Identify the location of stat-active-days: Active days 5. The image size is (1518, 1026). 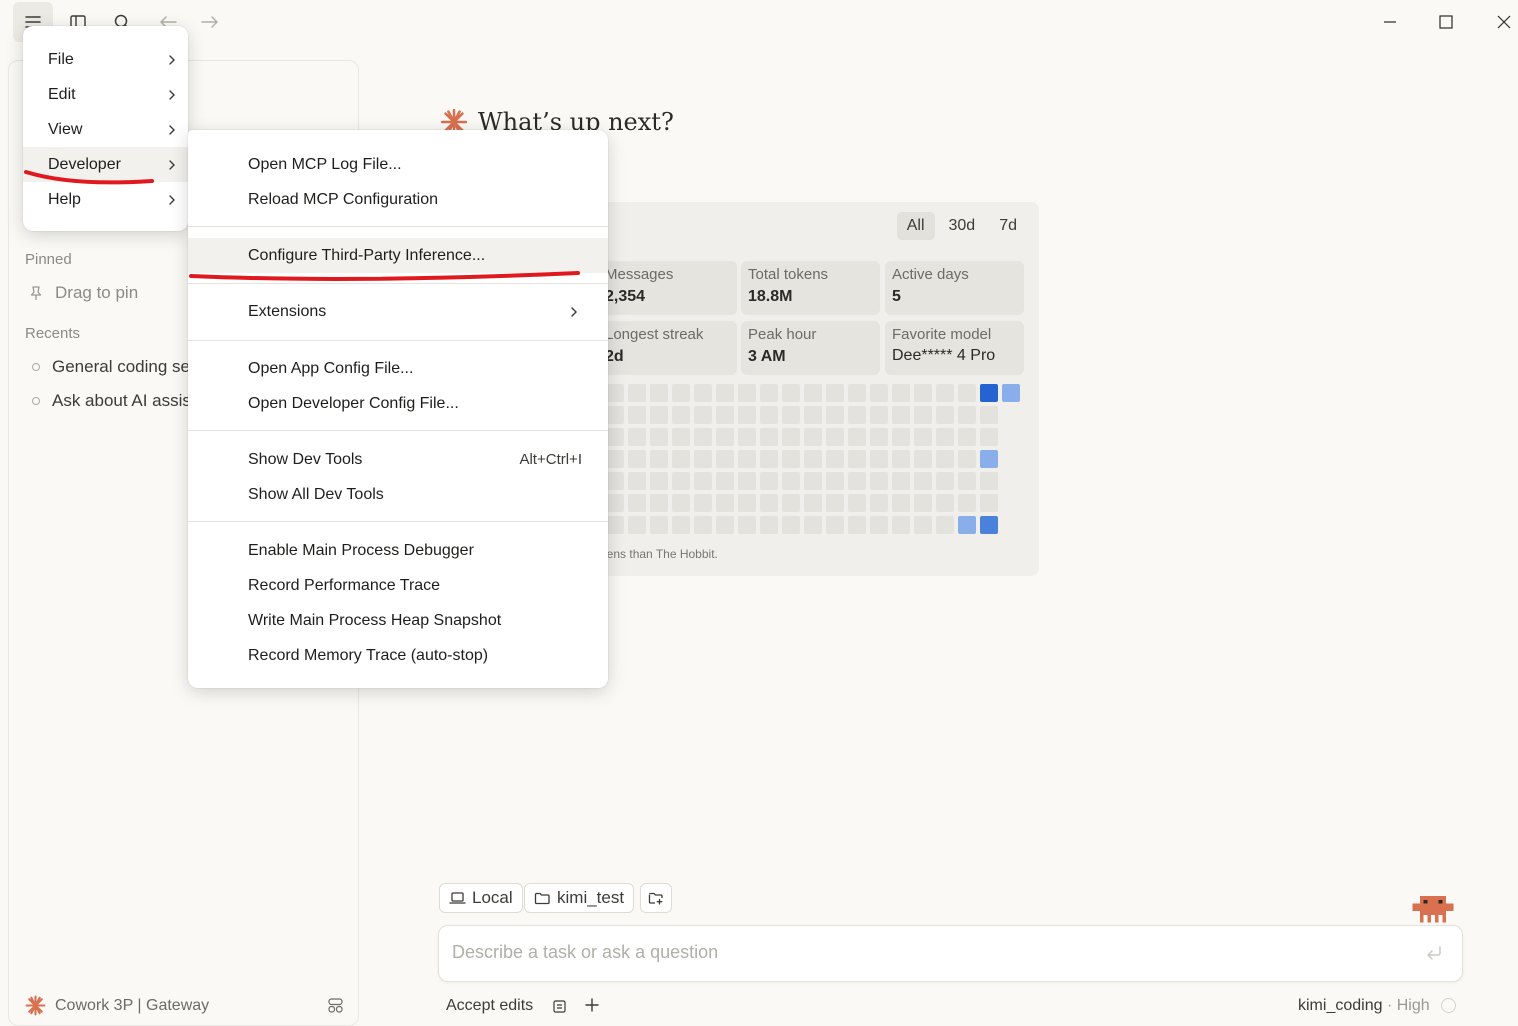
(954, 288).